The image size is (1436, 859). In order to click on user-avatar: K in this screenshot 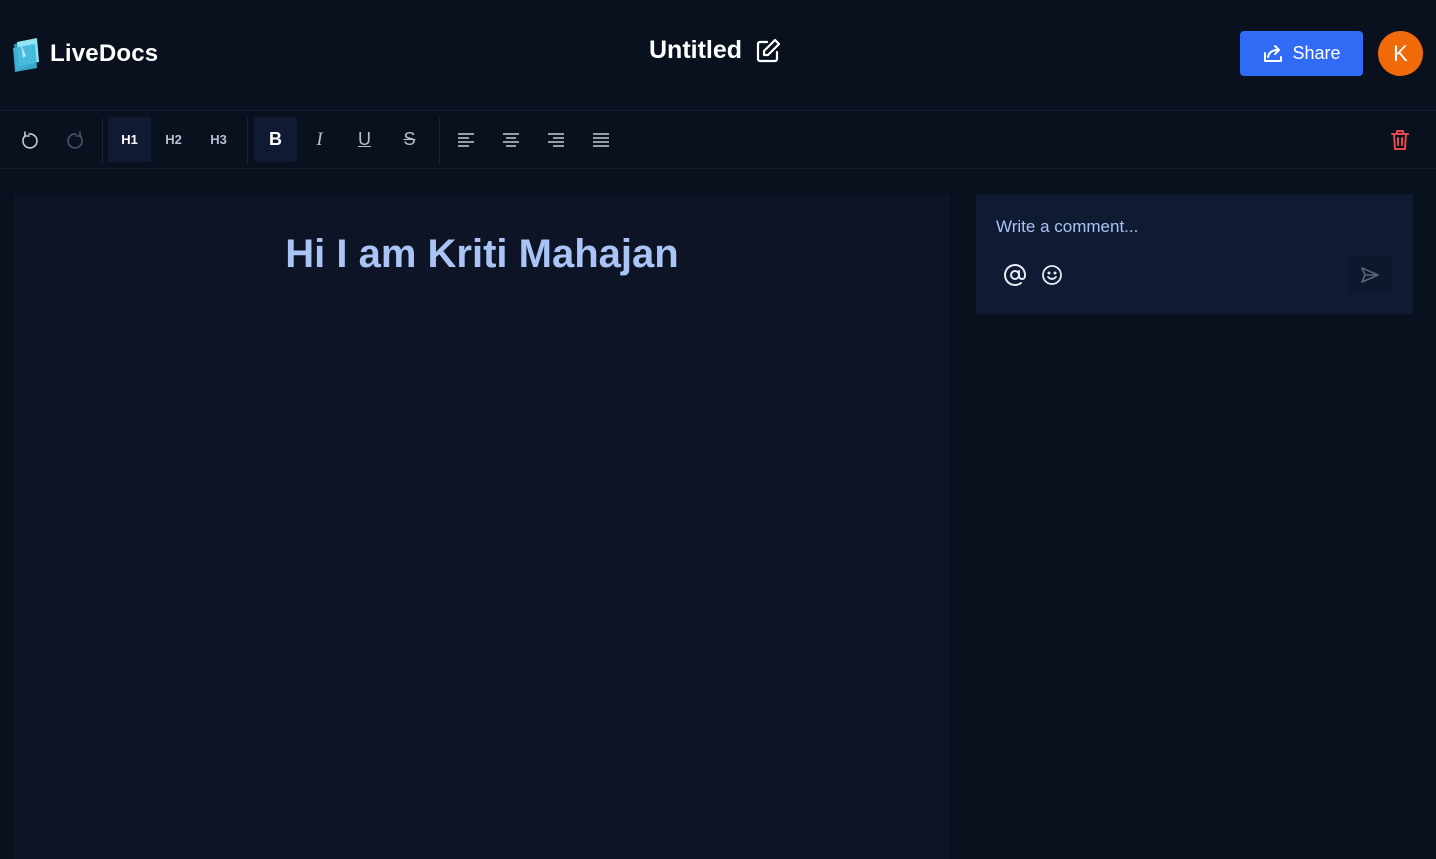, I will do `click(1400, 53)`.